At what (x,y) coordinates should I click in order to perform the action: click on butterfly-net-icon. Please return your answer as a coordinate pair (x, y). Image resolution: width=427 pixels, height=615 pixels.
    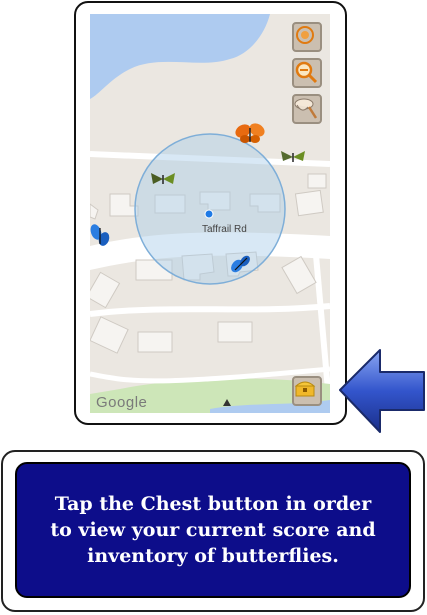
    Looking at the image, I should click on (306, 108).